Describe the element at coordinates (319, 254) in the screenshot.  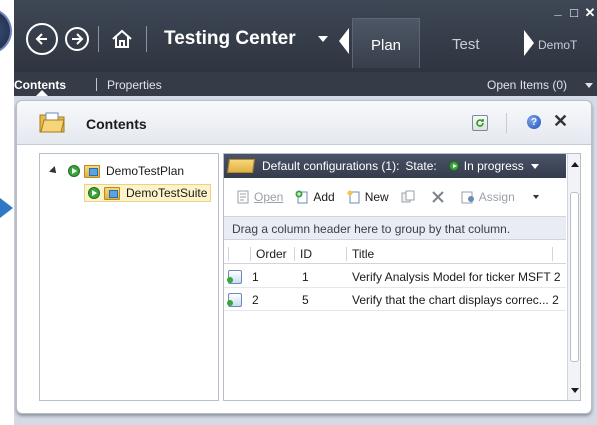
I see `column-id: ID` at that location.